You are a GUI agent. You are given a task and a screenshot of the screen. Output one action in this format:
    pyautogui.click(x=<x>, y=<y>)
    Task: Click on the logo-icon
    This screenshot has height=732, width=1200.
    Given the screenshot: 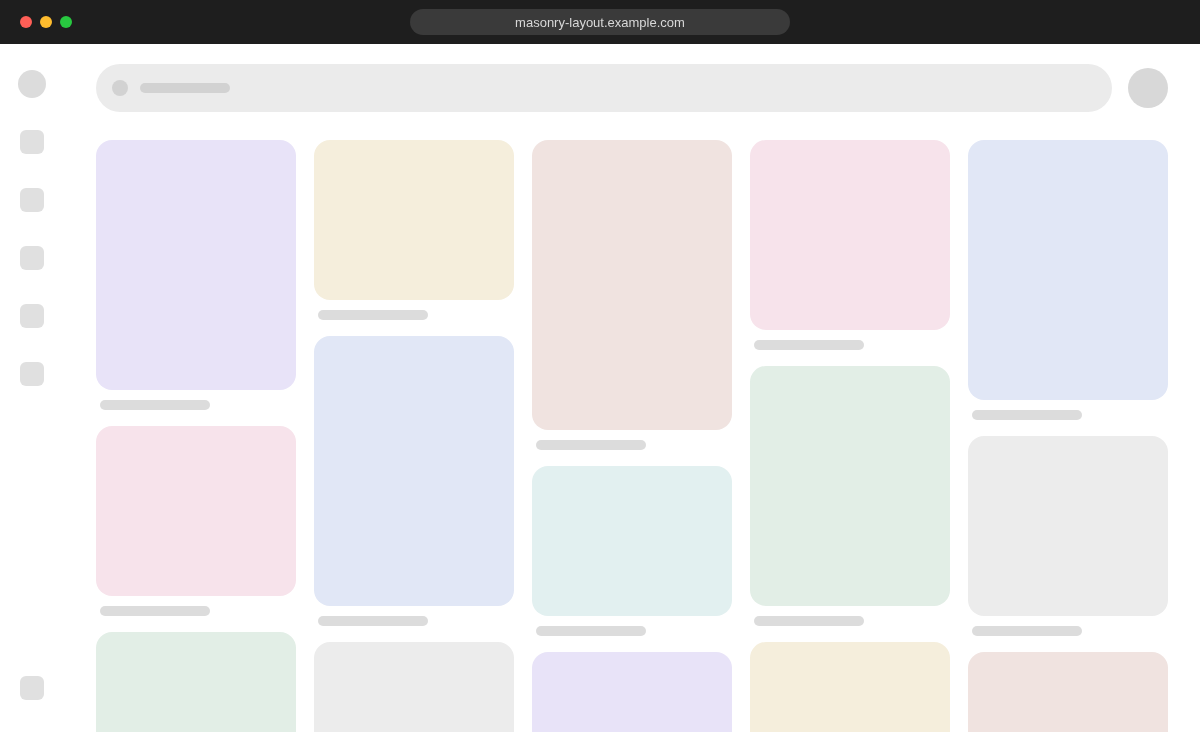 What is the action you would take?
    pyautogui.click(x=32, y=84)
    